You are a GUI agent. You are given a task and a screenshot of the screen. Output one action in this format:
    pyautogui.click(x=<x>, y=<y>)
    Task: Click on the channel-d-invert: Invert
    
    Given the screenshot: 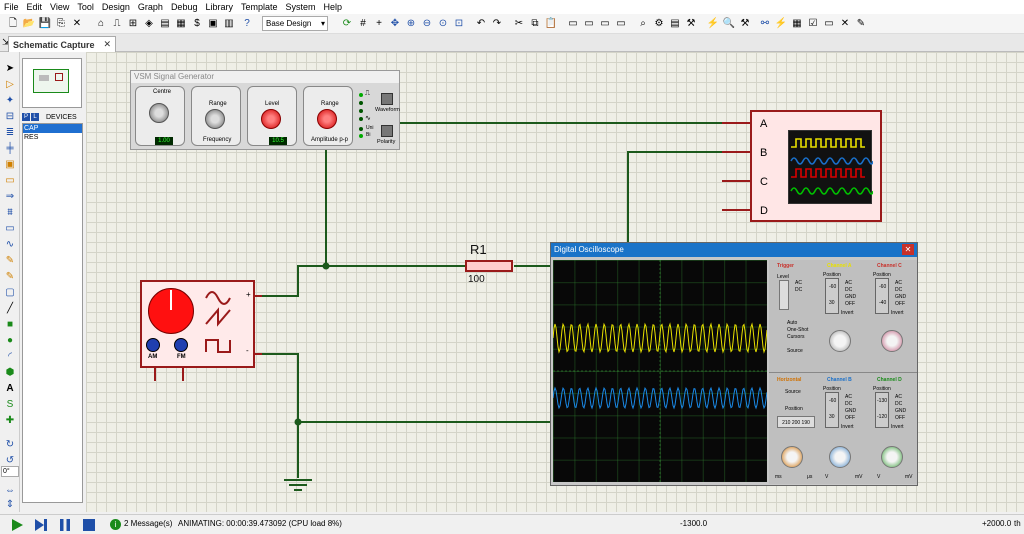 What is the action you would take?
    pyautogui.click(x=897, y=427)
    